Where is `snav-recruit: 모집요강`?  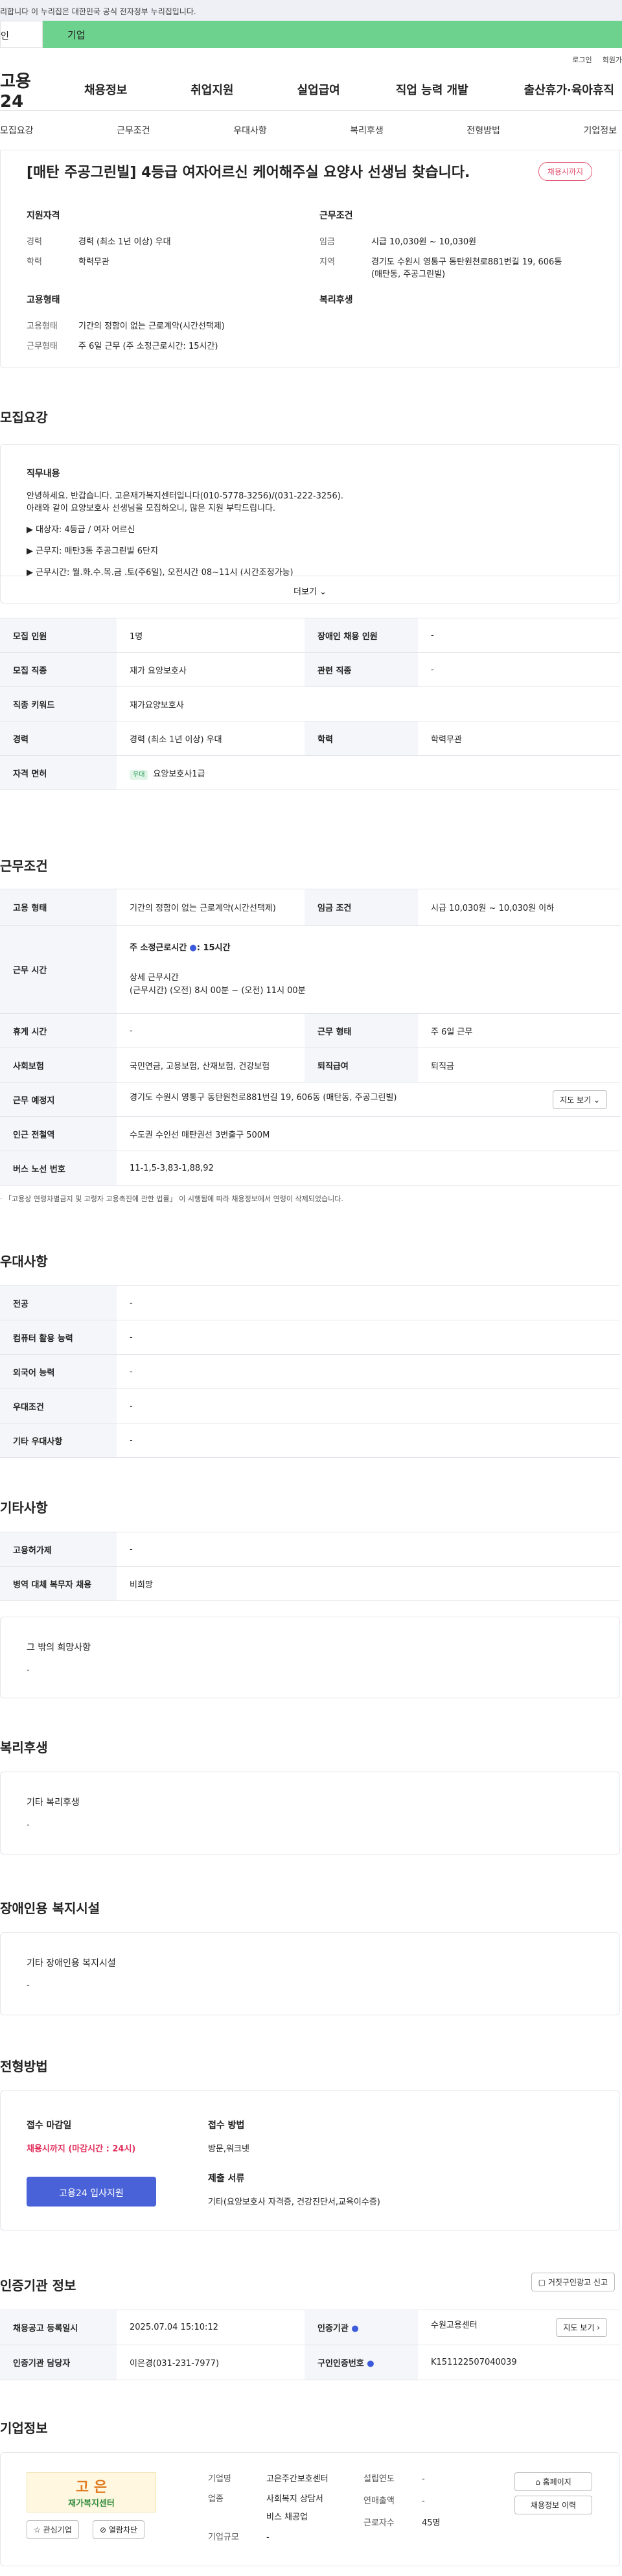
snav-recruit: 모집요강 is located at coordinates (17, 130).